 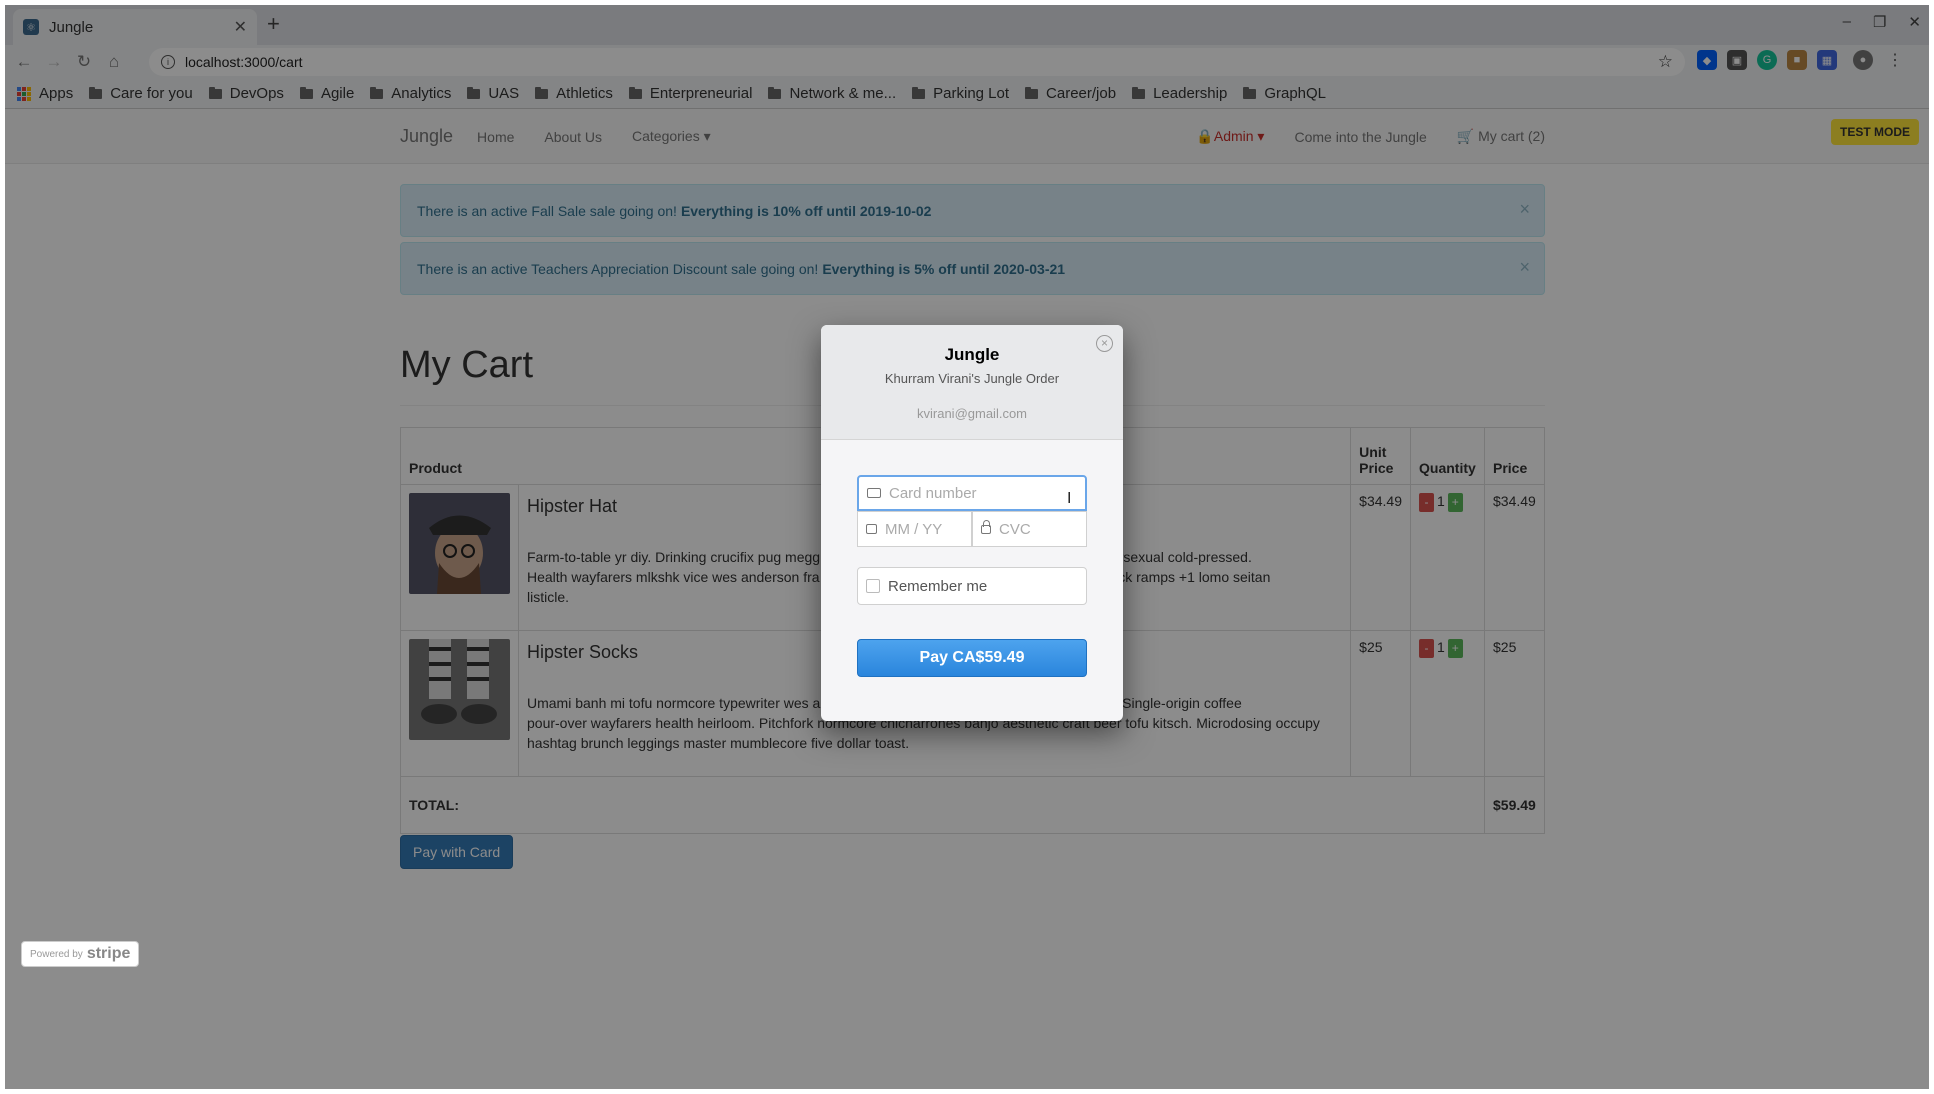 I want to click on checkbox-icon, so click(x=873, y=586).